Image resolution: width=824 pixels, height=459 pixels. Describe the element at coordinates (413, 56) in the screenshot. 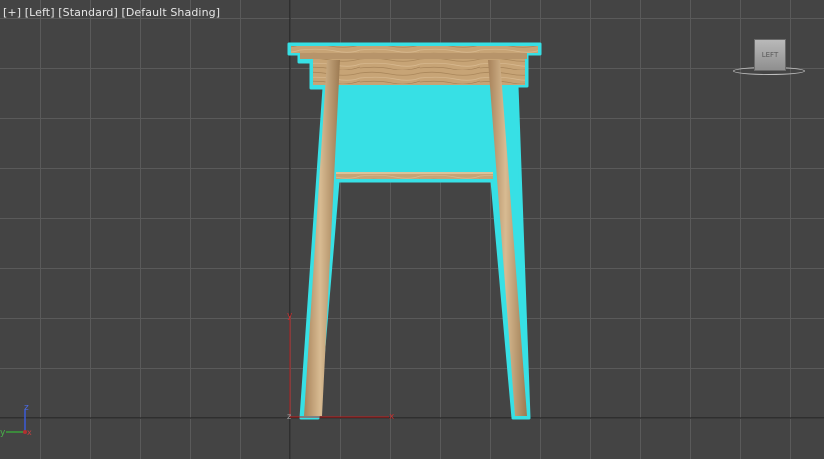

I see `stool-seat-edge` at that location.